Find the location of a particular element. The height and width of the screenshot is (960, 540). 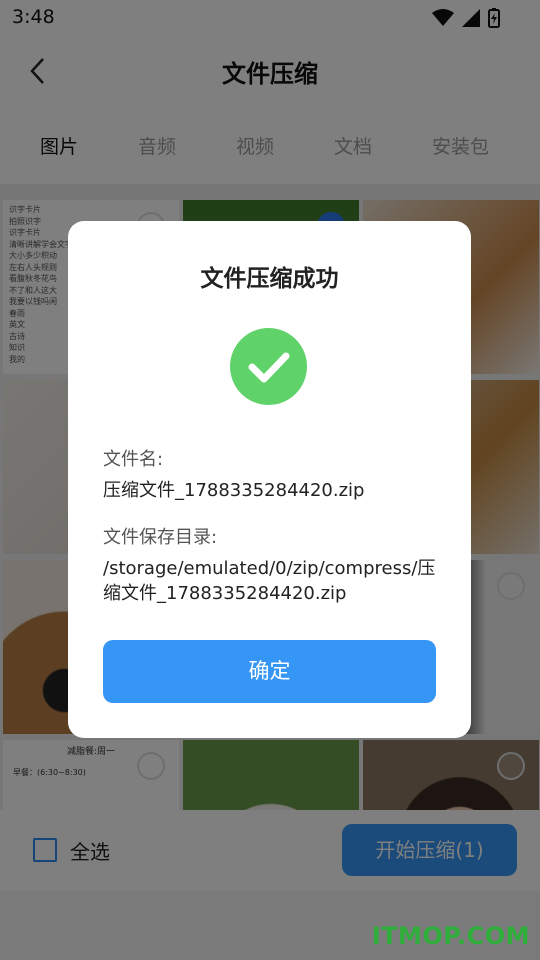

save-dir-label: 文件保存目录: is located at coordinates (160, 537).